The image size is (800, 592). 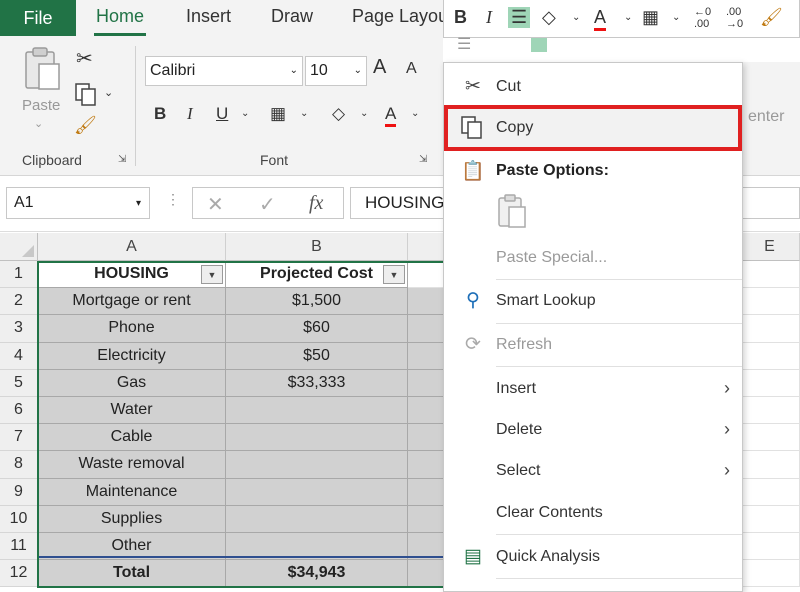 What do you see at coordinates (593, 87) in the screenshot?
I see `menu-item-cut: ✂ Cut` at bounding box center [593, 87].